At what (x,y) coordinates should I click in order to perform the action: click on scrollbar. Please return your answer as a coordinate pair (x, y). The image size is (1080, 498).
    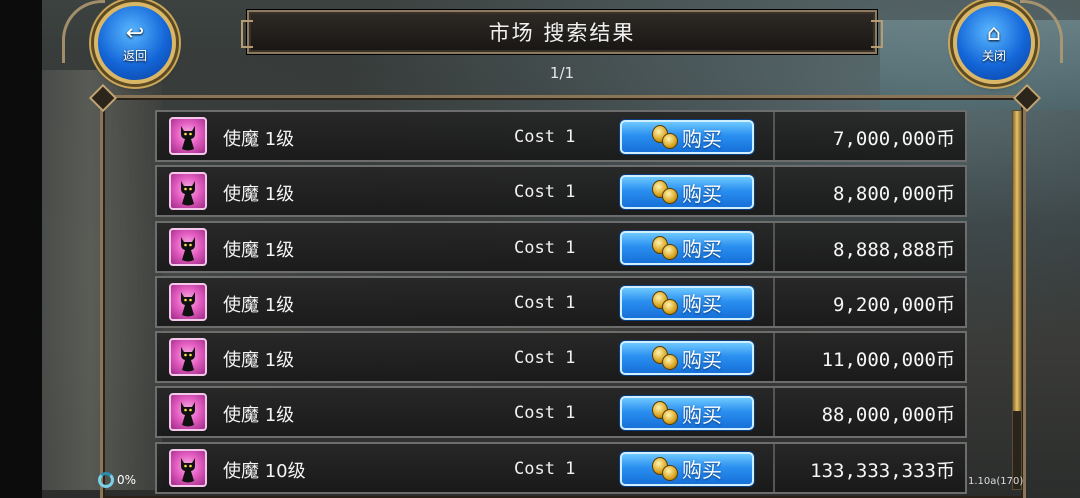
    Looking at the image, I should click on (1017, 300).